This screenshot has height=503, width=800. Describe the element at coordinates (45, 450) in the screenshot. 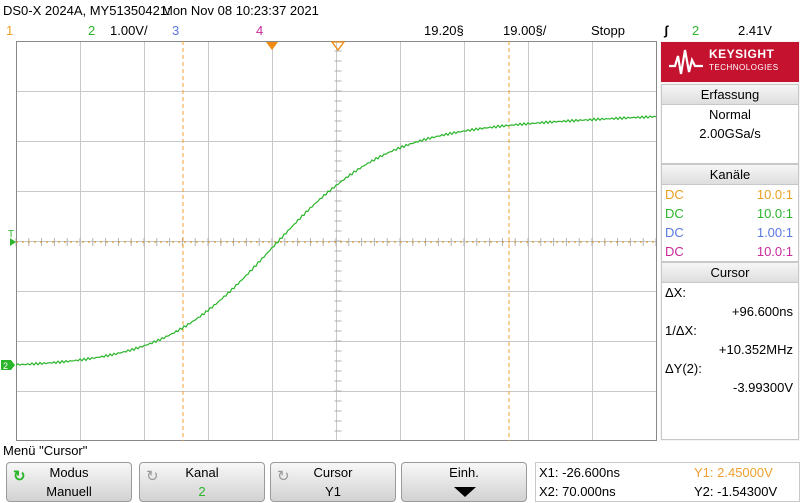

I see `menu-title: Menü "Cursor"` at that location.